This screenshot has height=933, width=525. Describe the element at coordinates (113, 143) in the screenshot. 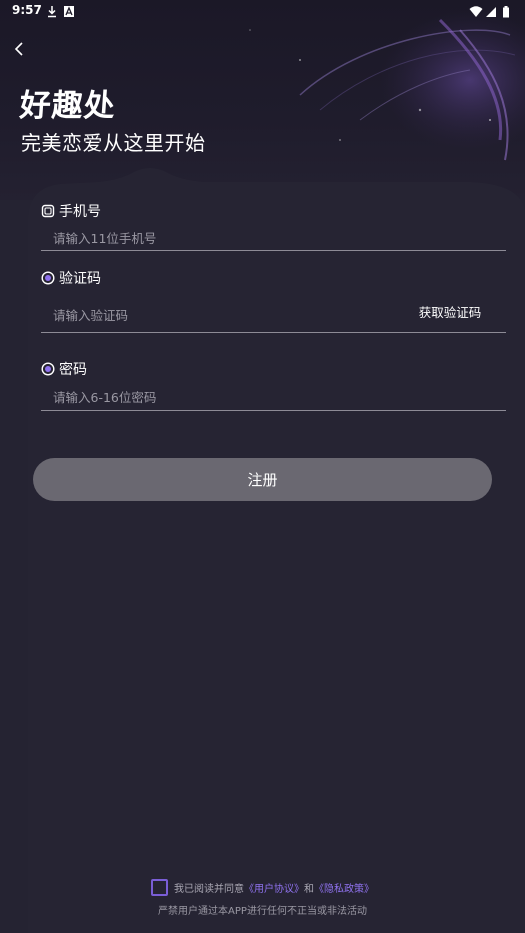

I see `slogan: 完美恋爱从这里开始` at that location.